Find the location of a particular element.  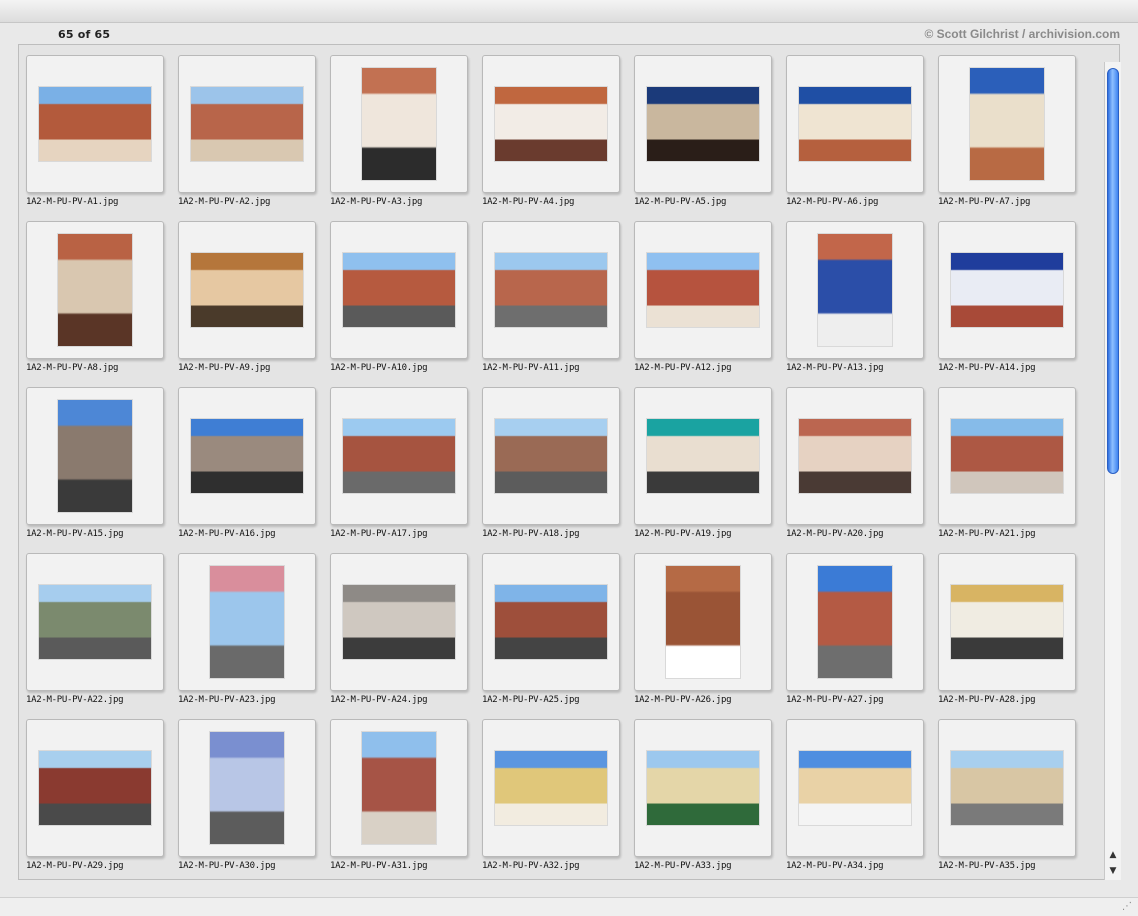

thumbnail-item: 1A2-M-PU-PV-A5.jpg is located at coordinates (699, 126).